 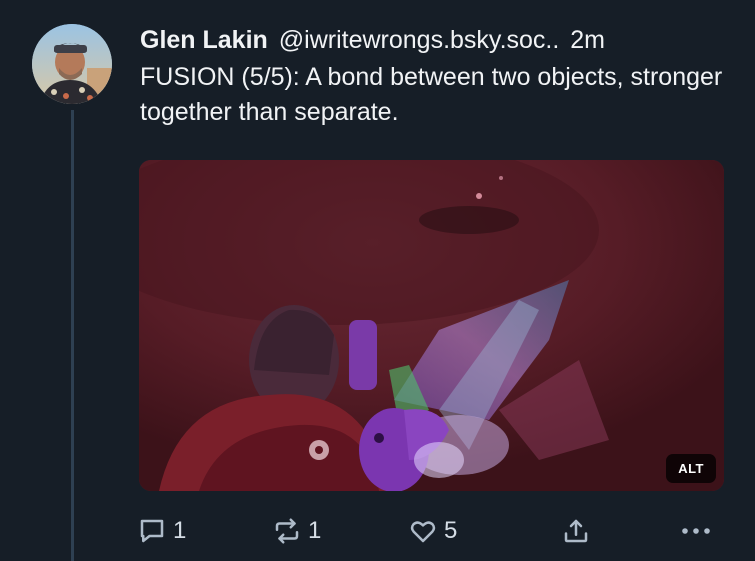 I want to click on post-header: Glen Lakin @iwritewrongs.bsky.soc.. 2m, so click(x=440, y=40).